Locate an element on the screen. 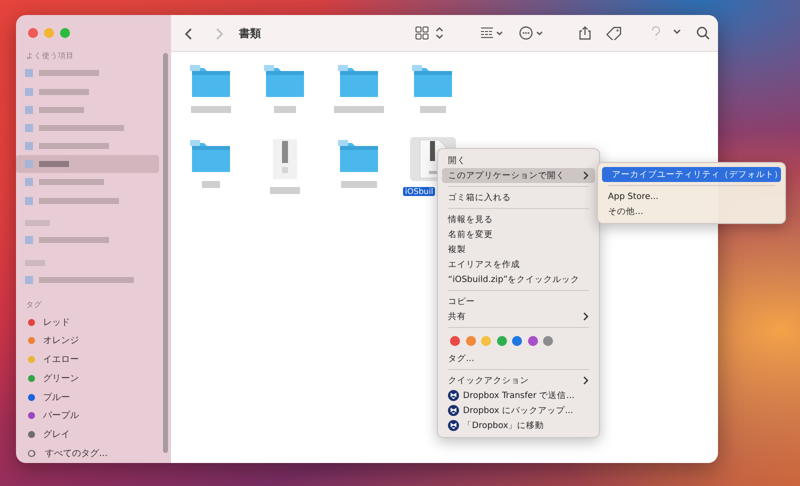 The width and height of the screenshot is (800, 486). menu-item: アーカイブユーティリティ（デフォルト） is located at coordinates (691, 174).